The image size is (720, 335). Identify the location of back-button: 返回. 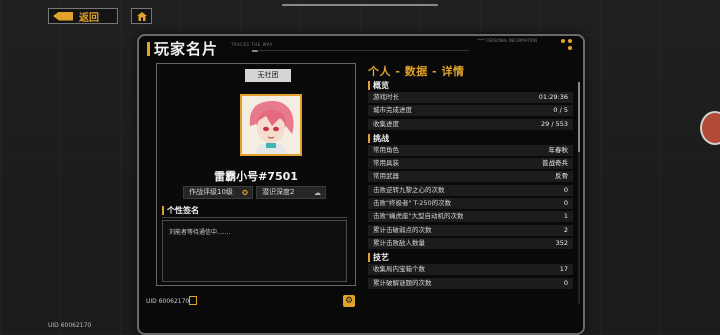
(83, 16).